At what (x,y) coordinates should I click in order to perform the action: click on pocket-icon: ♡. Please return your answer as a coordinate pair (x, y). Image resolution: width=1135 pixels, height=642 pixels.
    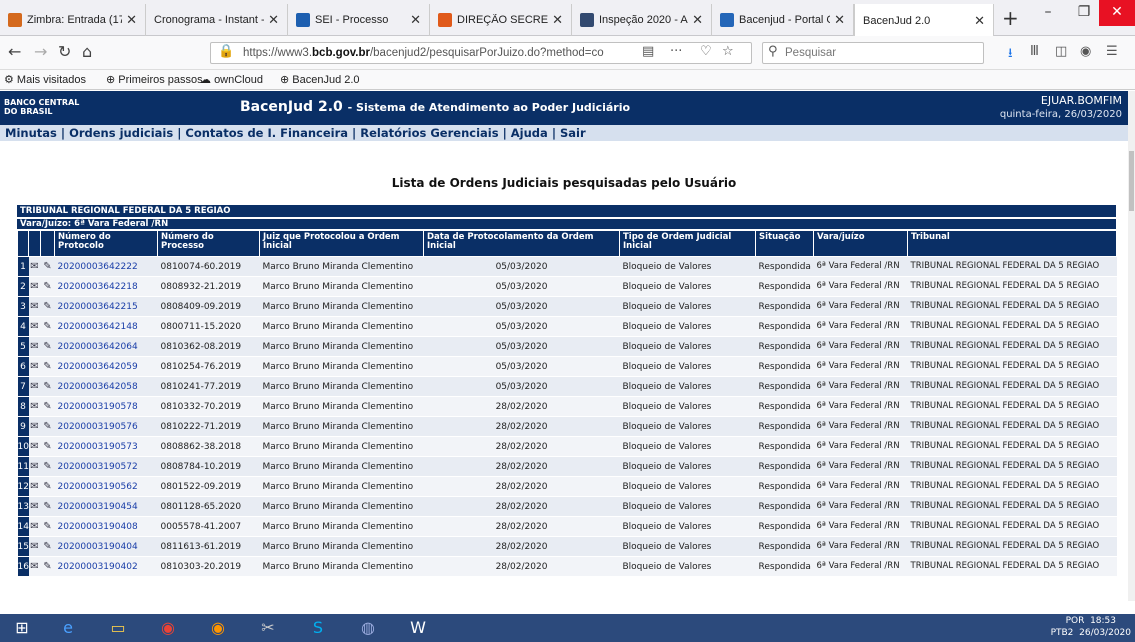
    Looking at the image, I should click on (706, 51).